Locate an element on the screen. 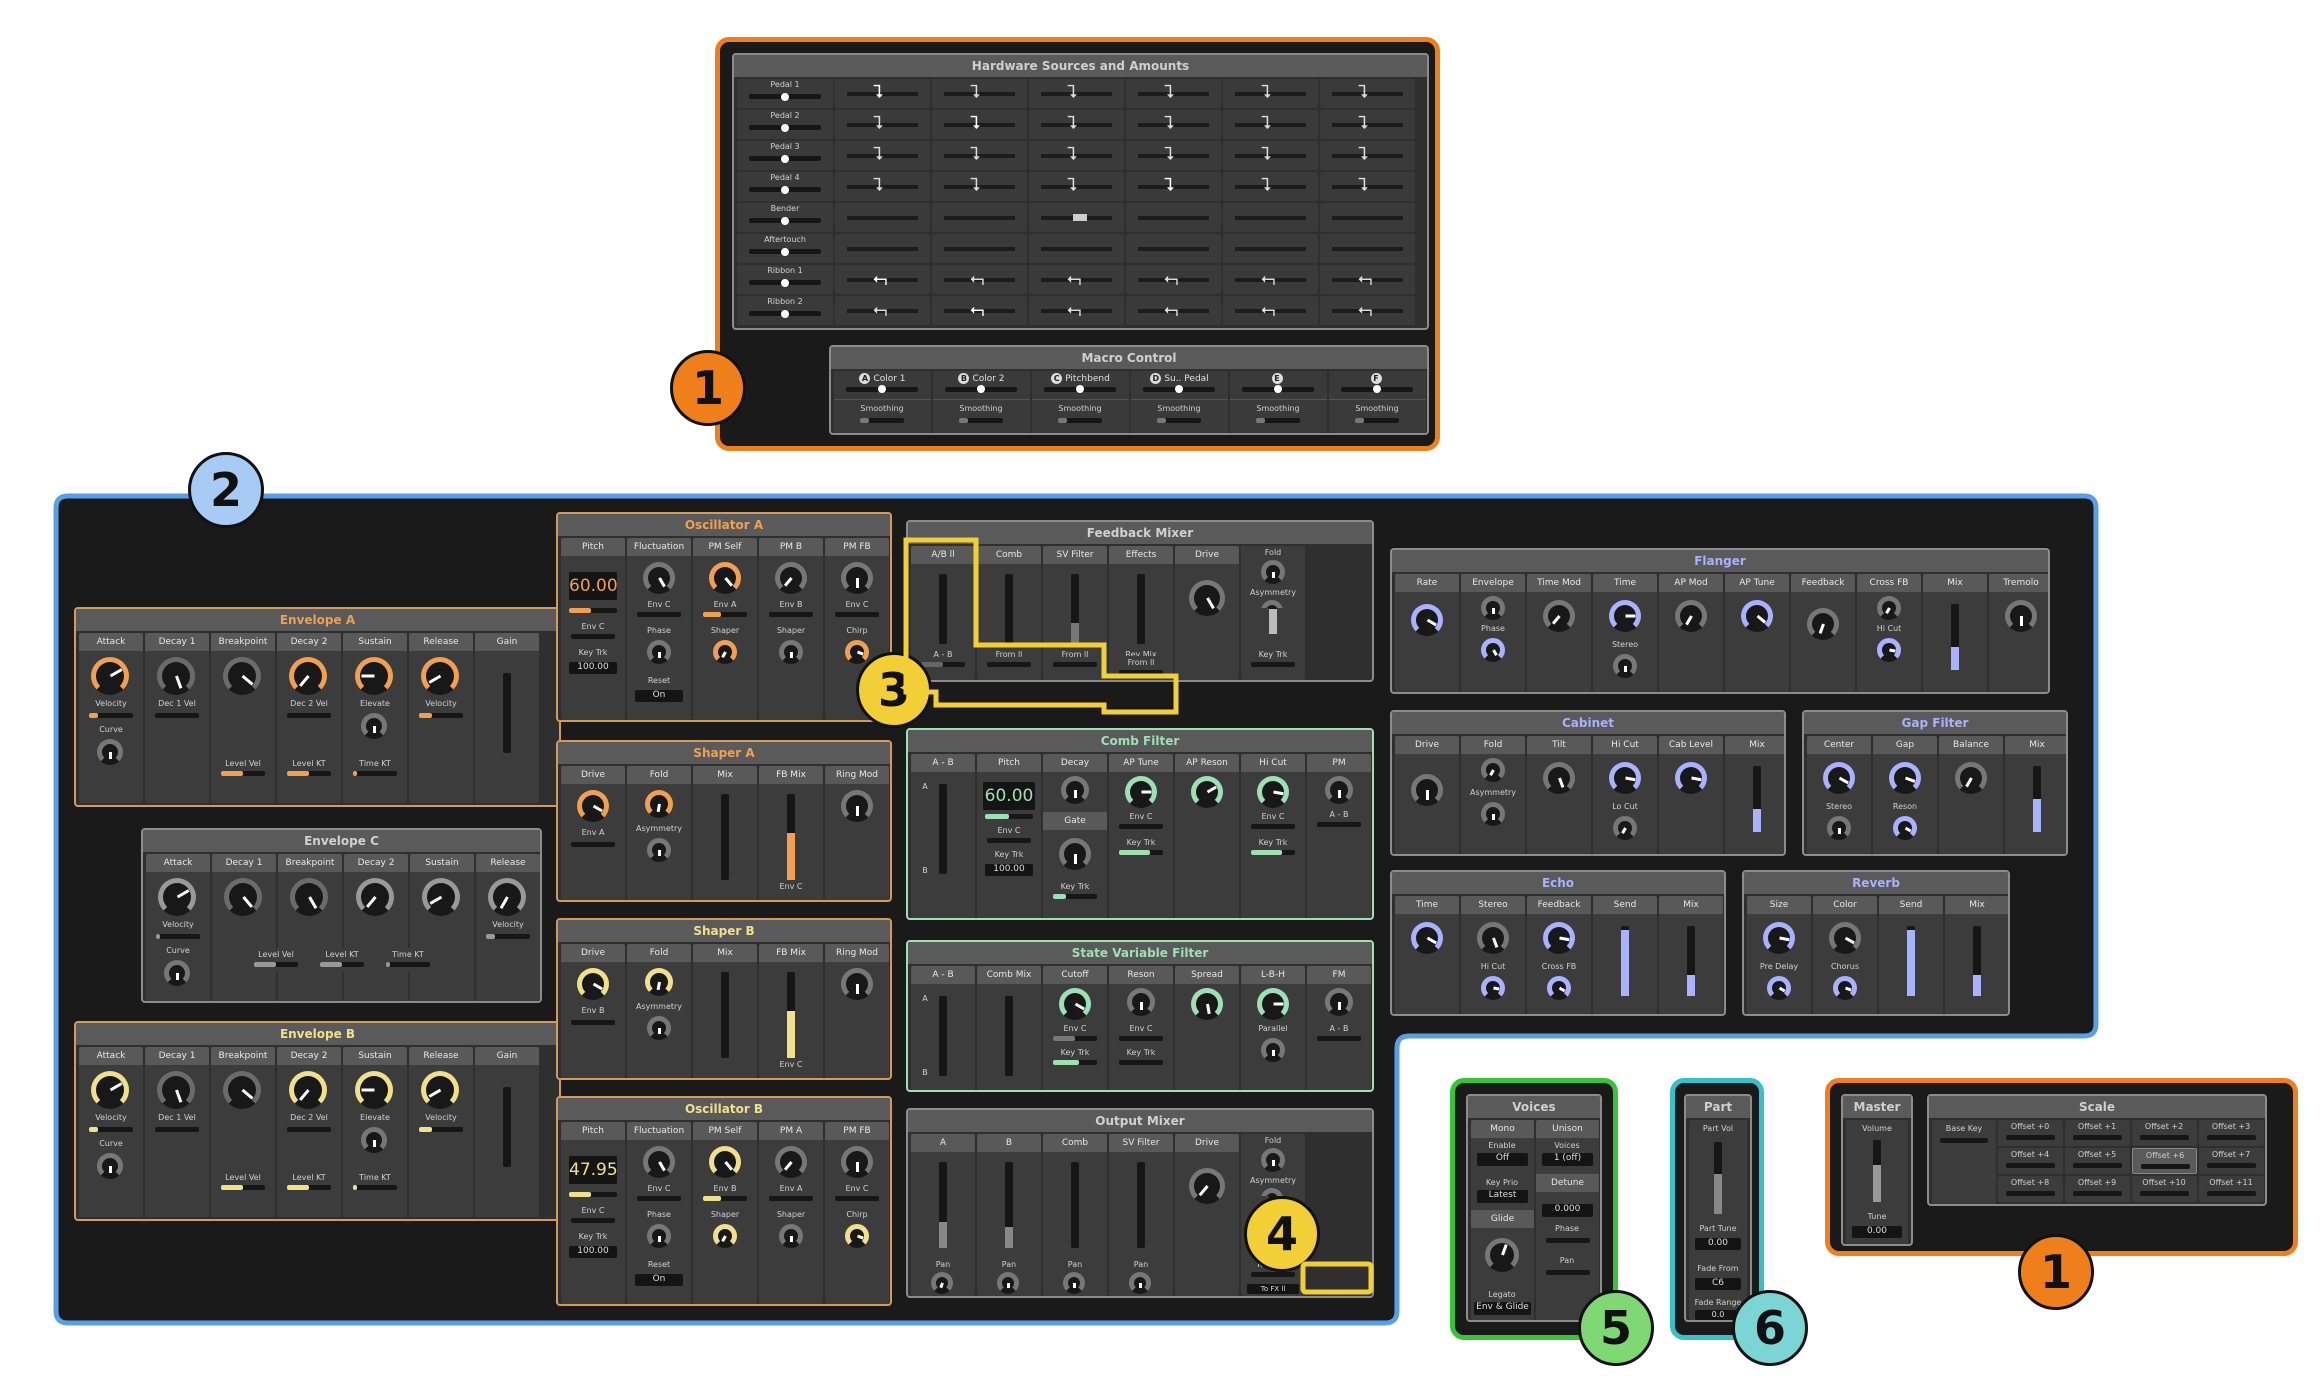  echo-col: Mix is located at coordinates (1691, 955).